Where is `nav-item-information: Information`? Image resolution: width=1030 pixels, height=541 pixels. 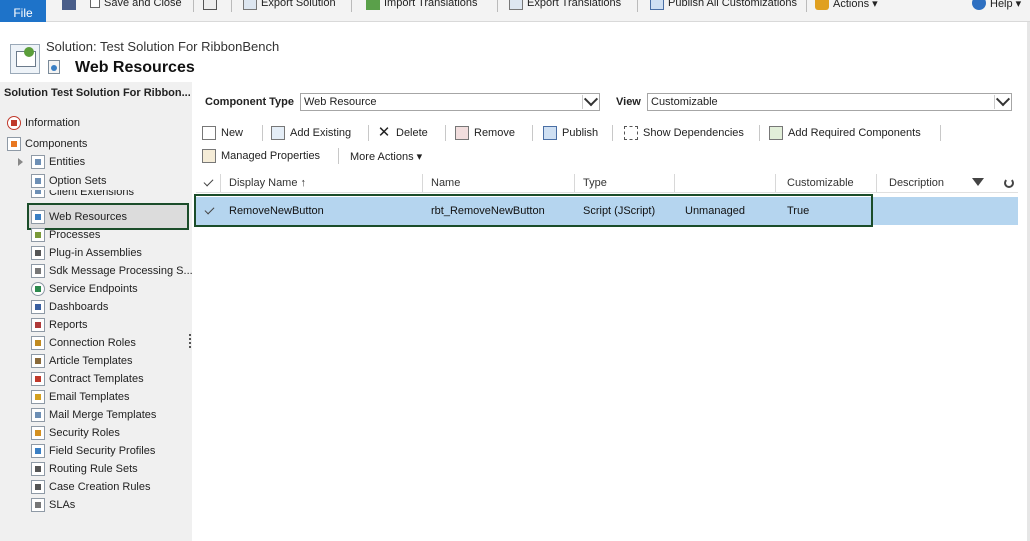
nav-item-information: Information is located at coordinates (43, 122).